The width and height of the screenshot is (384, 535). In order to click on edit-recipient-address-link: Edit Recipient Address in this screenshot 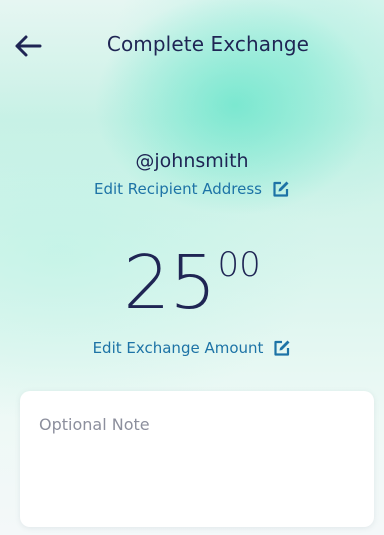, I will do `click(192, 189)`.